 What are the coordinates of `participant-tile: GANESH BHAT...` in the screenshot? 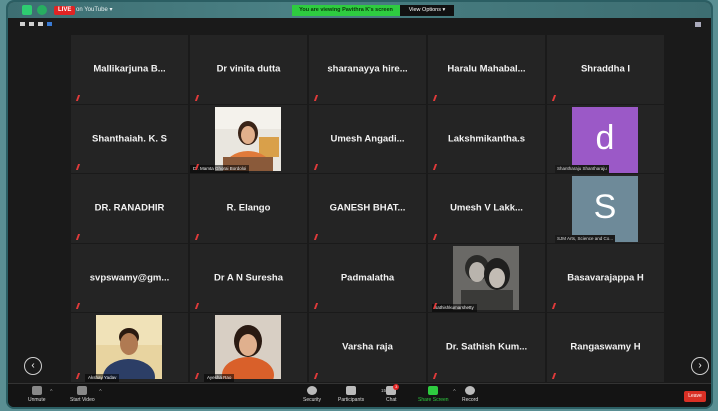 It's located at (367, 208).